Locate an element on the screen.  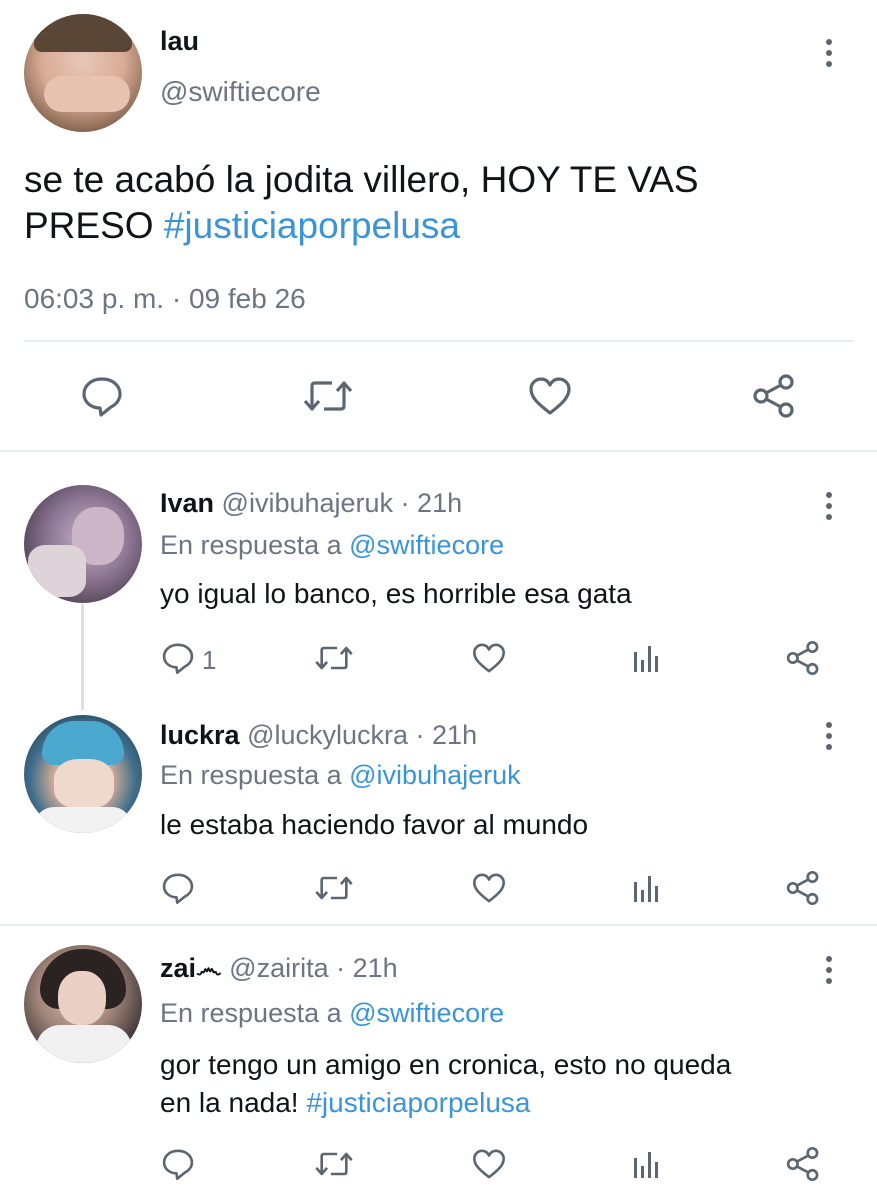
author-name: luckra is located at coordinates (200, 735).